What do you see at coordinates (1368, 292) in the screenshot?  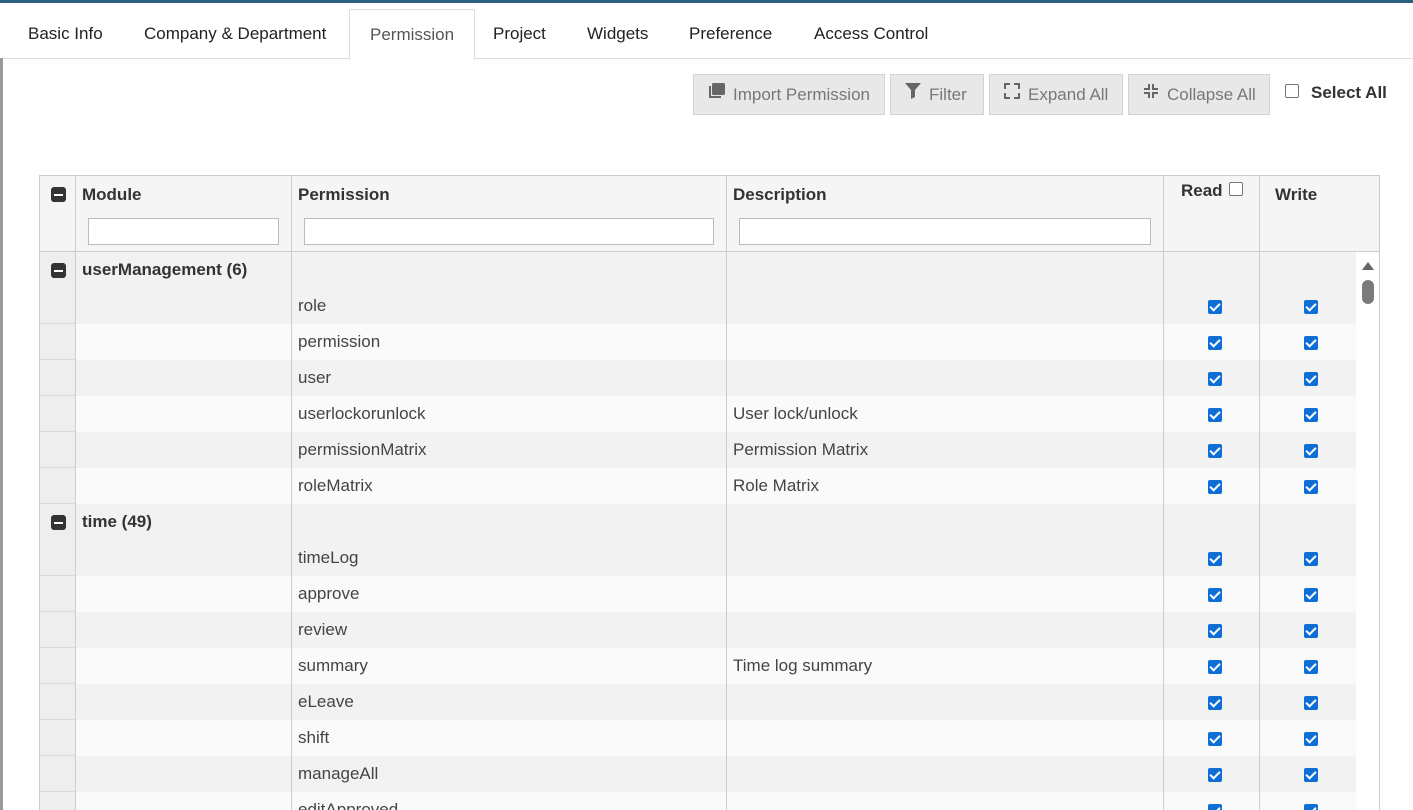 I see `scroll-thumb` at bounding box center [1368, 292].